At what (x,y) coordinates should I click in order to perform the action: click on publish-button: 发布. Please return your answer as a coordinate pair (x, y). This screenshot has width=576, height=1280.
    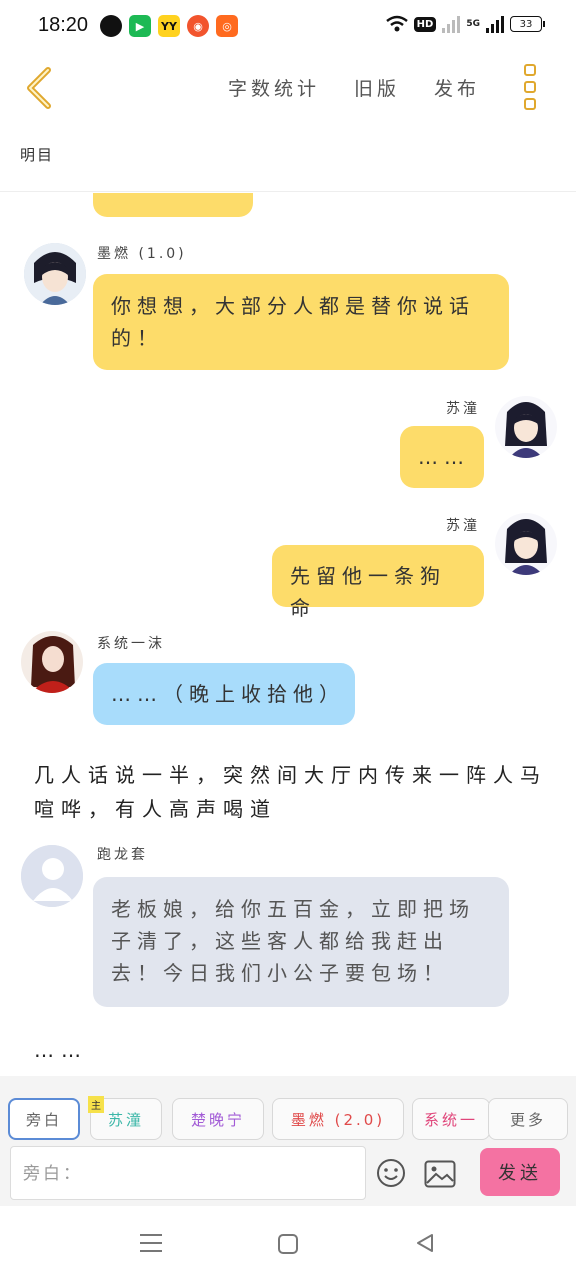
    Looking at the image, I should click on (457, 87).